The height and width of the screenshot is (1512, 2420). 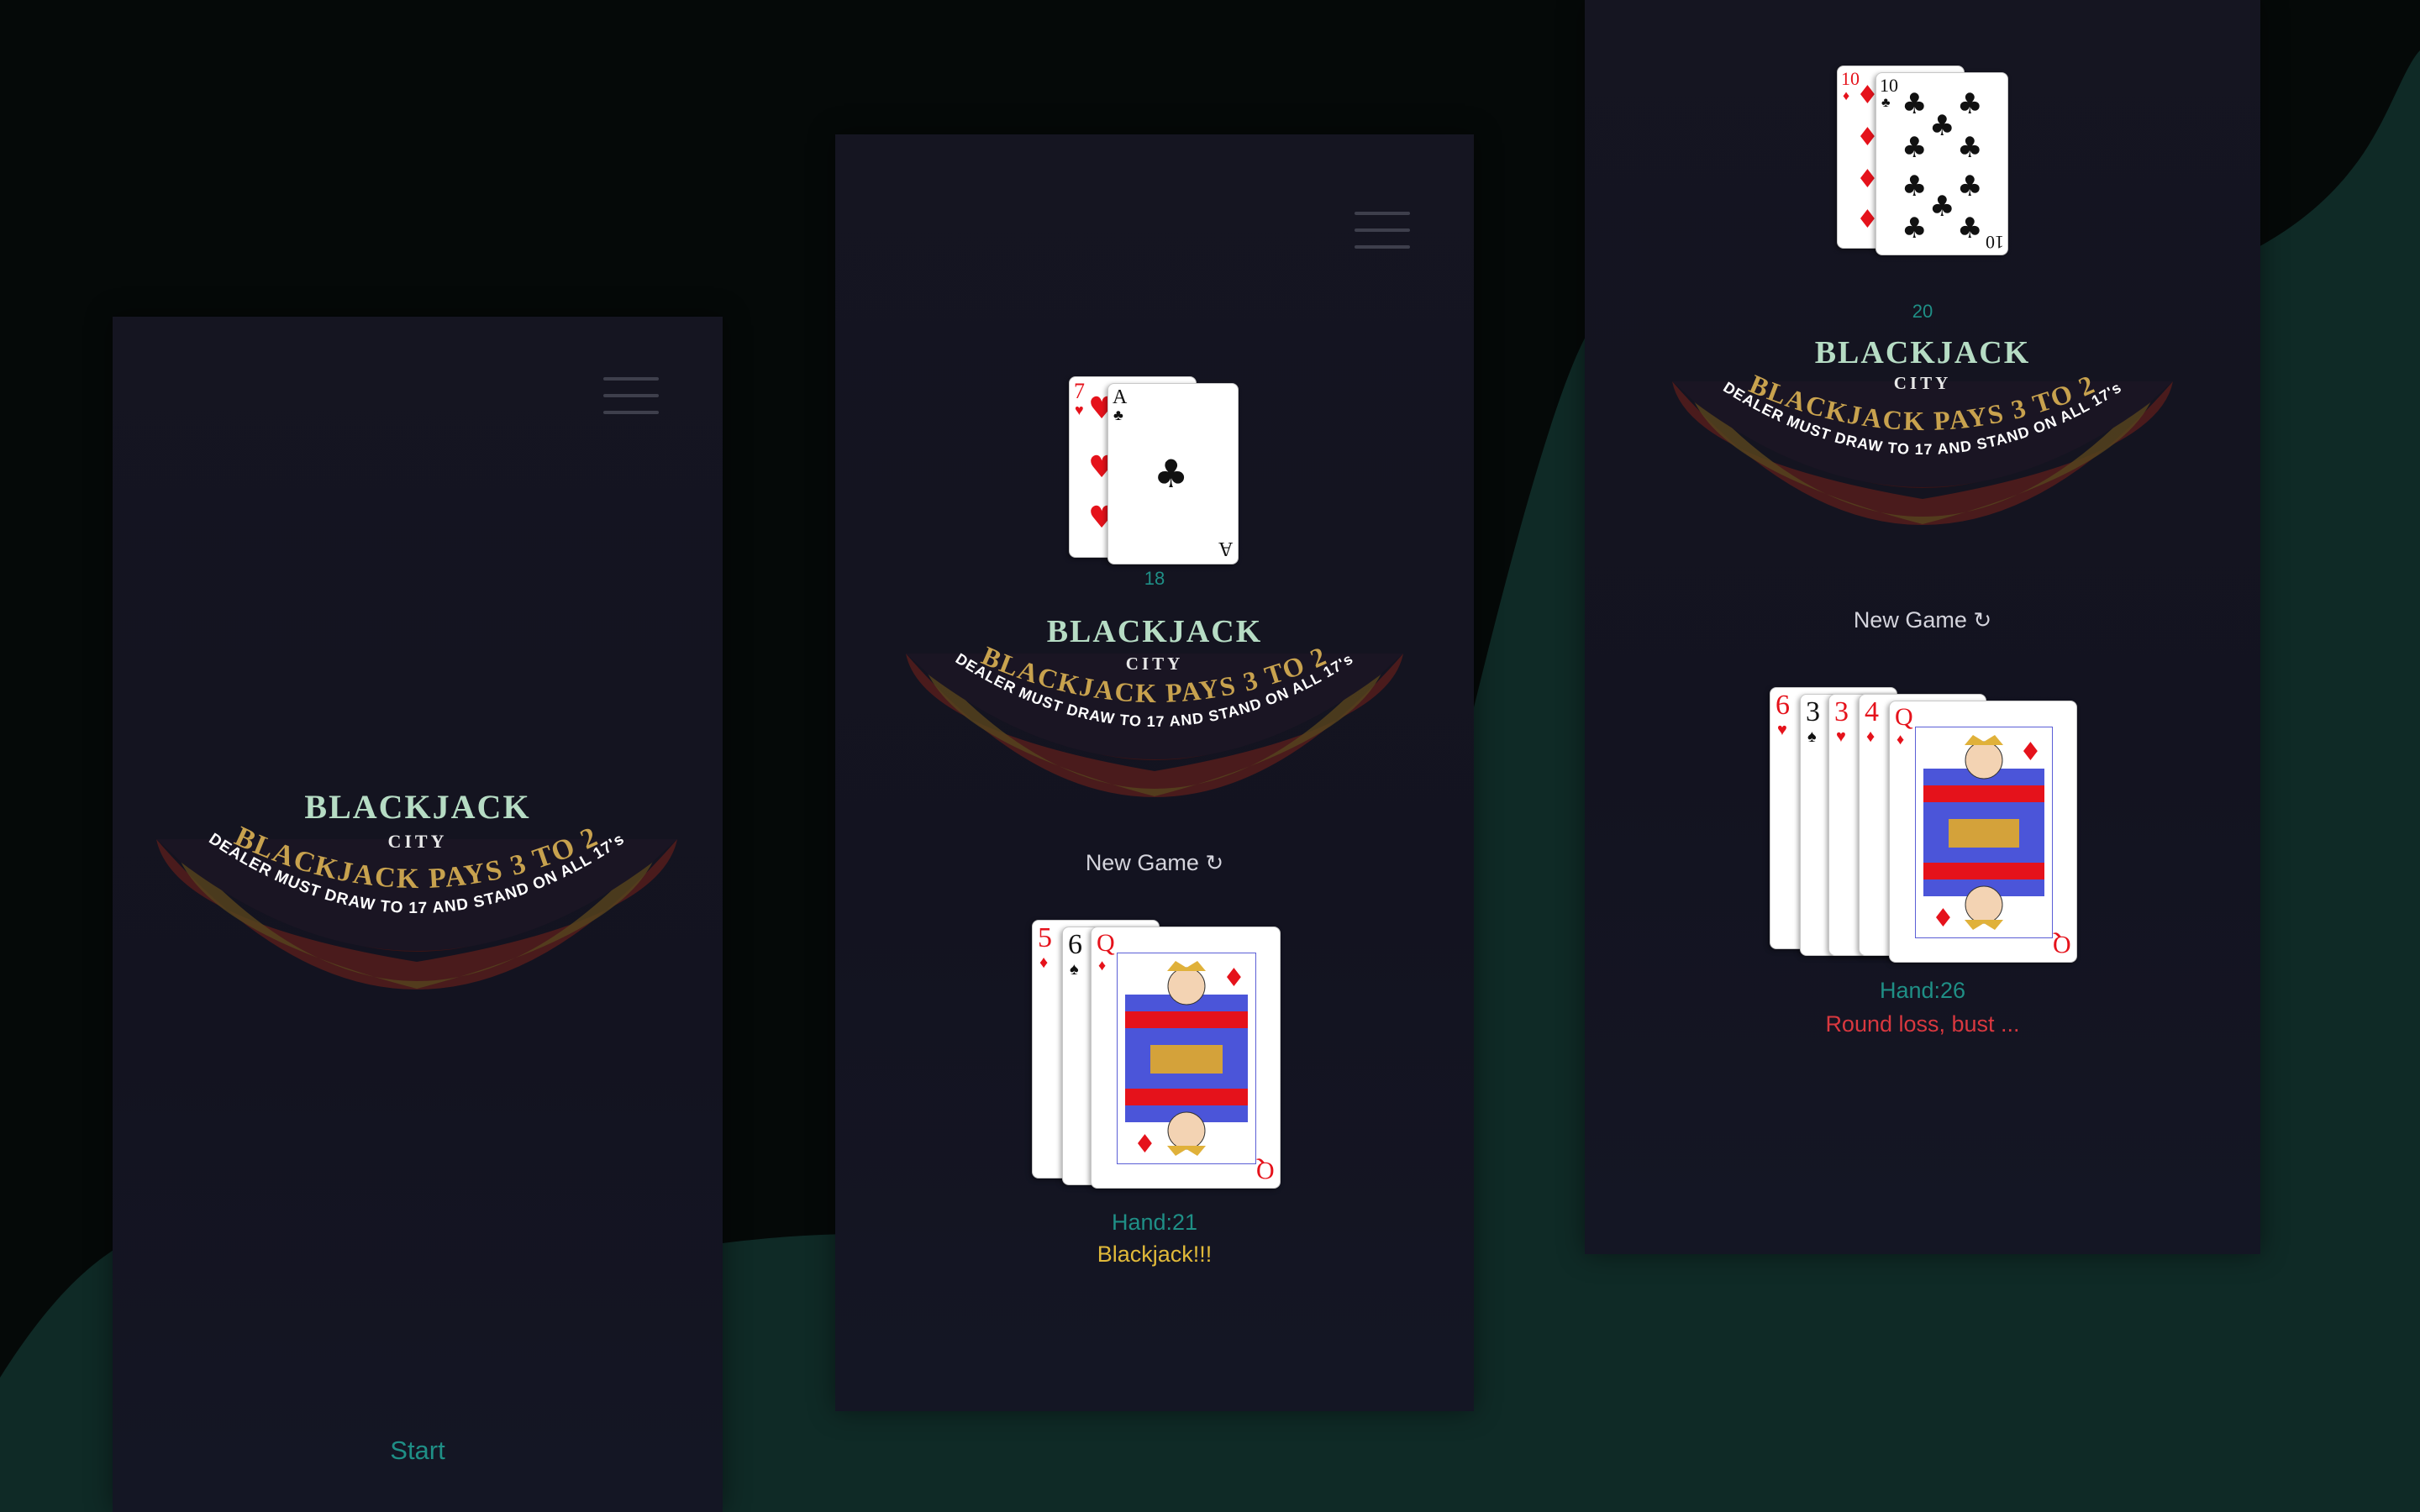 I want to click on start-button: Start, so click(x=418, y=1451).